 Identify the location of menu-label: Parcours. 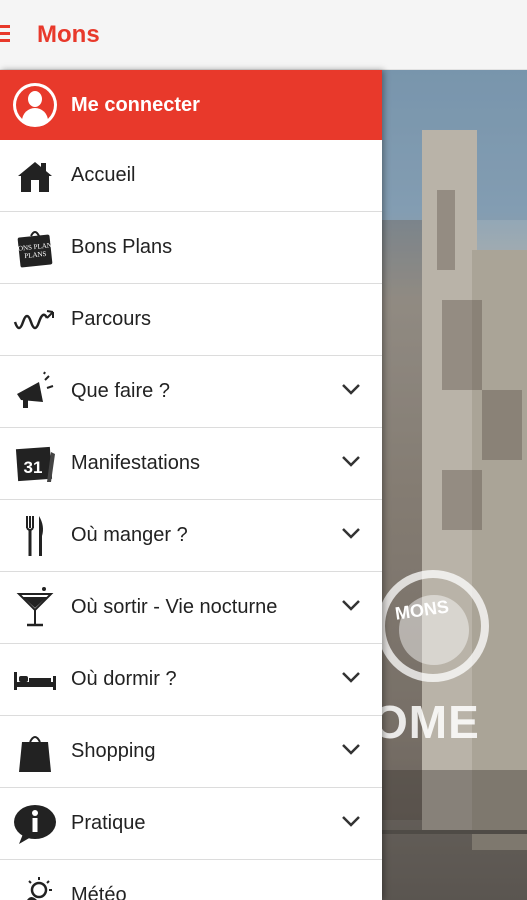
(111, 319).